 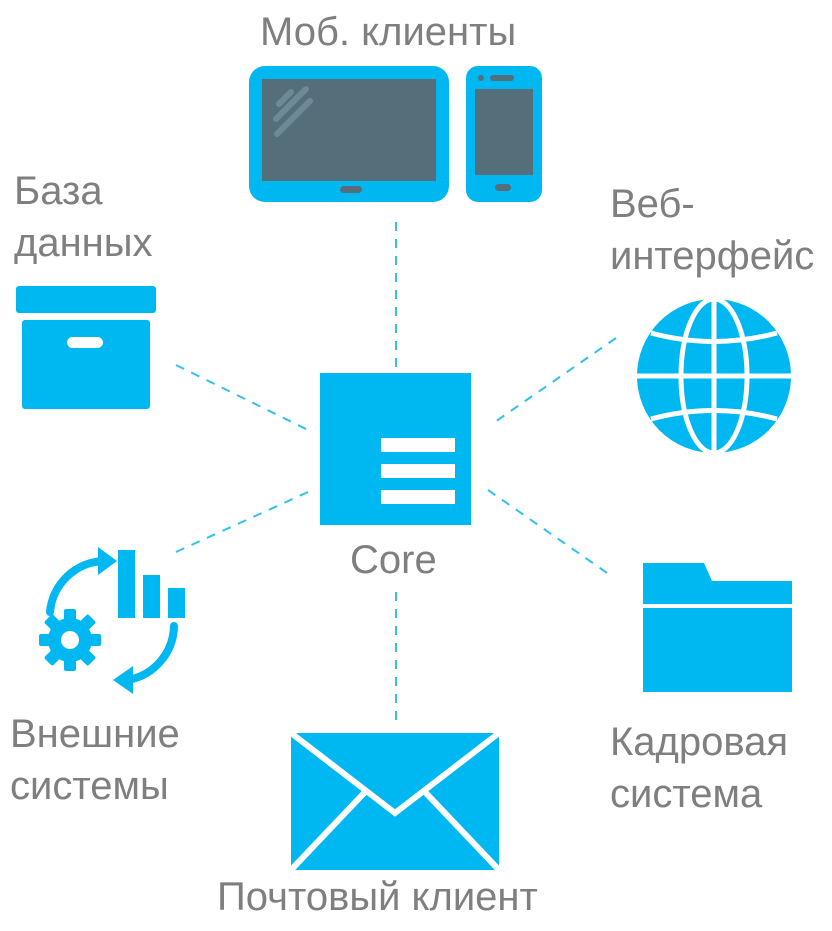 I want to click on globe-icon, so click(x=714, y=376).